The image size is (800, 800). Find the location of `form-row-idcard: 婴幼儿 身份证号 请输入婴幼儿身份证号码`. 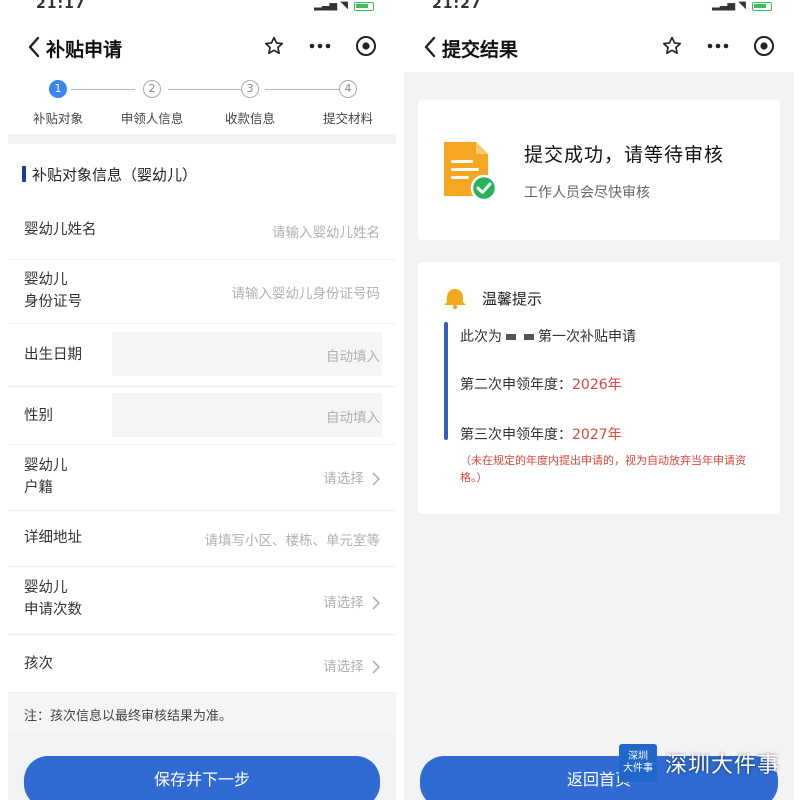

form-row-idcard: 婴幼儿 身份证号 请输入婴幼儿身份证号码 is located at coordinates (202, 292).